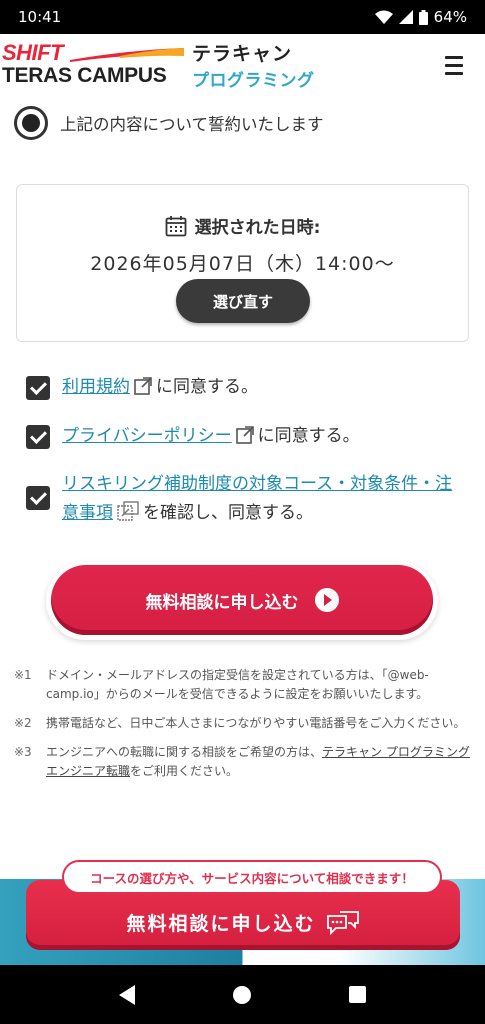 This screenshot has width=485, height=1024. What do you see at coordinates (308, 436) in the screenshot?
I see `privacy-suffix: に同意する。` at bounding box center [308, 436].